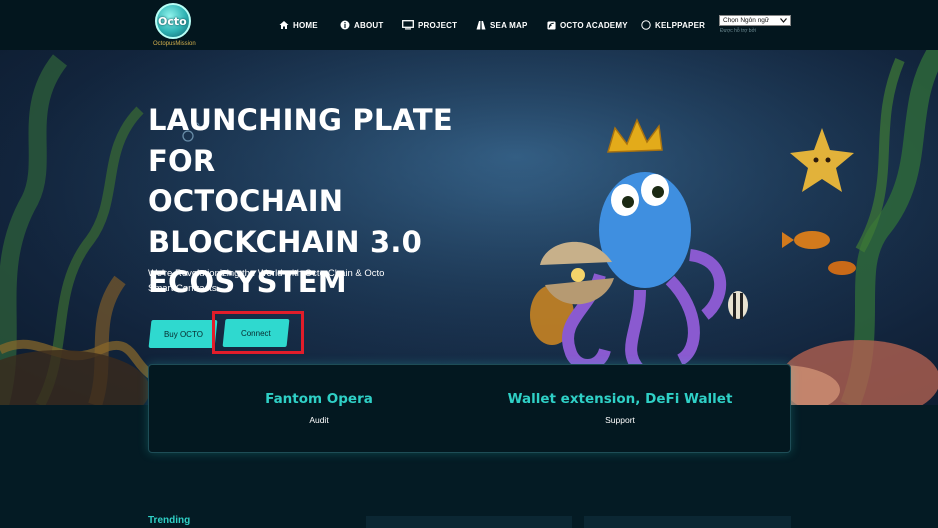 This screenshot has height=528, width=938. I want to click on nav-kelppaper: KELPPAPER, so click(673, 25).